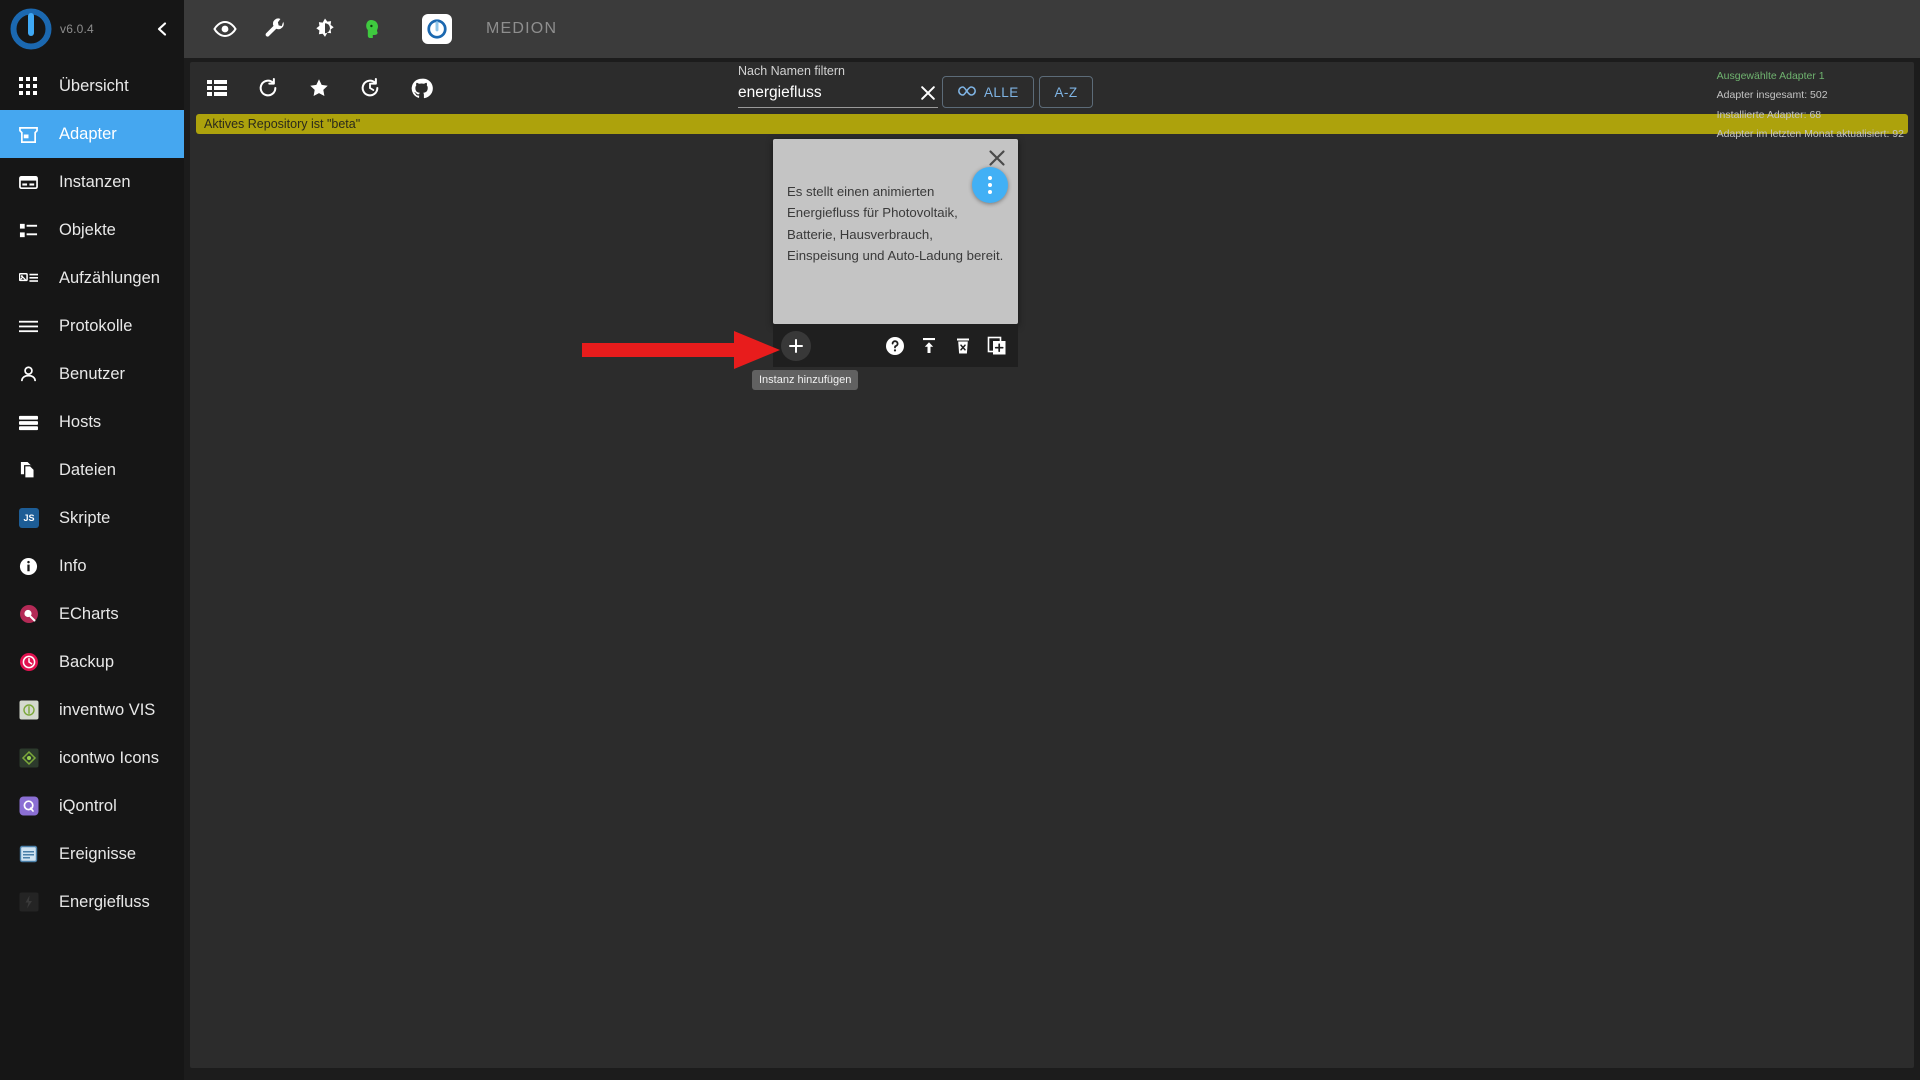  I want to click on refresh-icon, so click(268, 88).